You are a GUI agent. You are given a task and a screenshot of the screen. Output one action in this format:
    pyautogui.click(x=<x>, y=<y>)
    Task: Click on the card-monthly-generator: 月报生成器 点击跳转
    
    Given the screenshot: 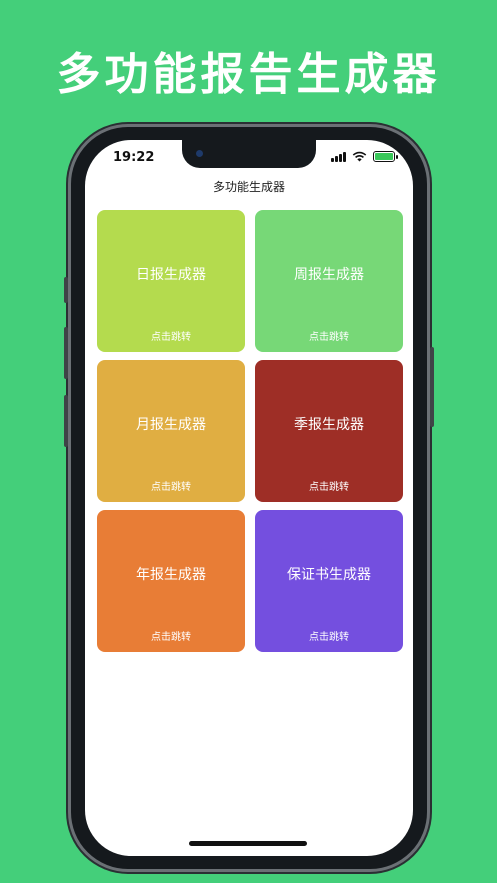 What is the action you would take?
    pyautogui.click(x=171, y=431)
    